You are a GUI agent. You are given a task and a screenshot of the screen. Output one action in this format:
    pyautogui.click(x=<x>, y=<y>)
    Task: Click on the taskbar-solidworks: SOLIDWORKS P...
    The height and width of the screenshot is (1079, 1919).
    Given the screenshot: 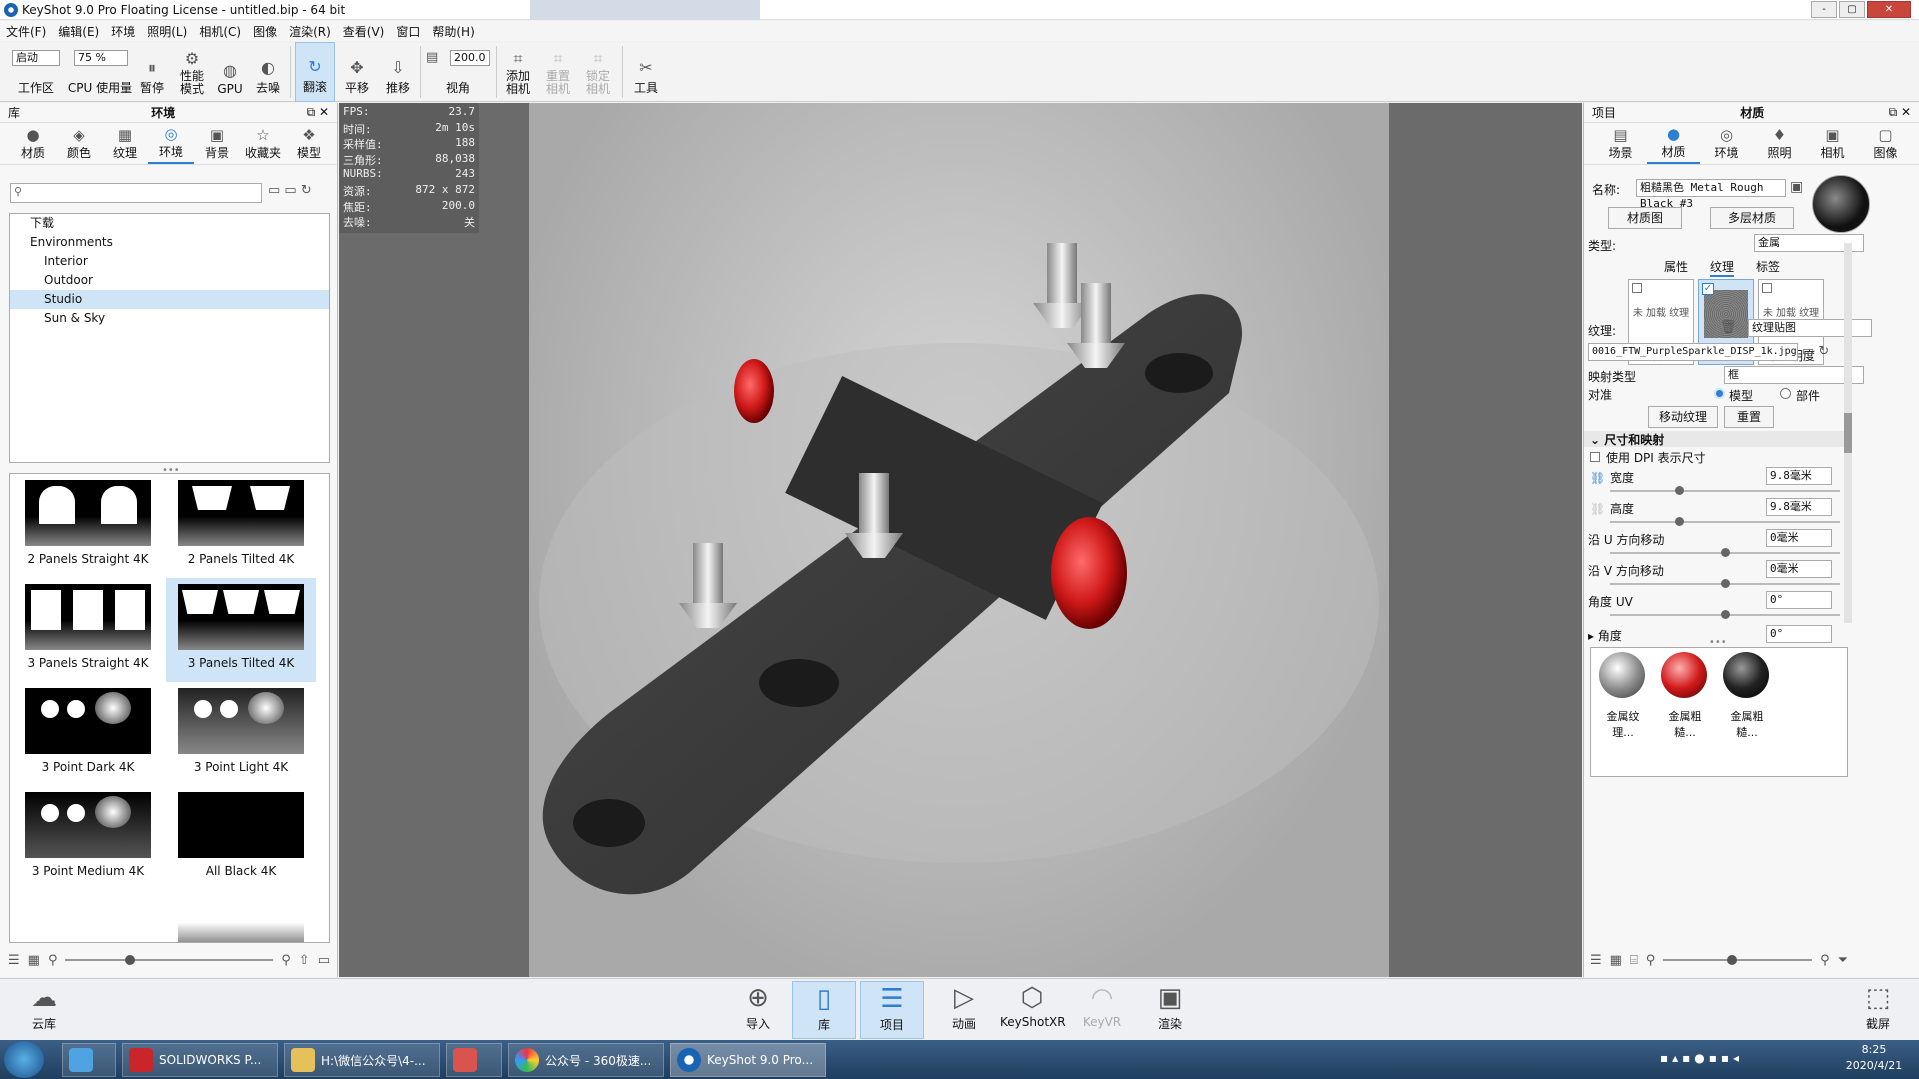 What is the action you would take?
    pyautogui.click(x=200, y=1060)
    